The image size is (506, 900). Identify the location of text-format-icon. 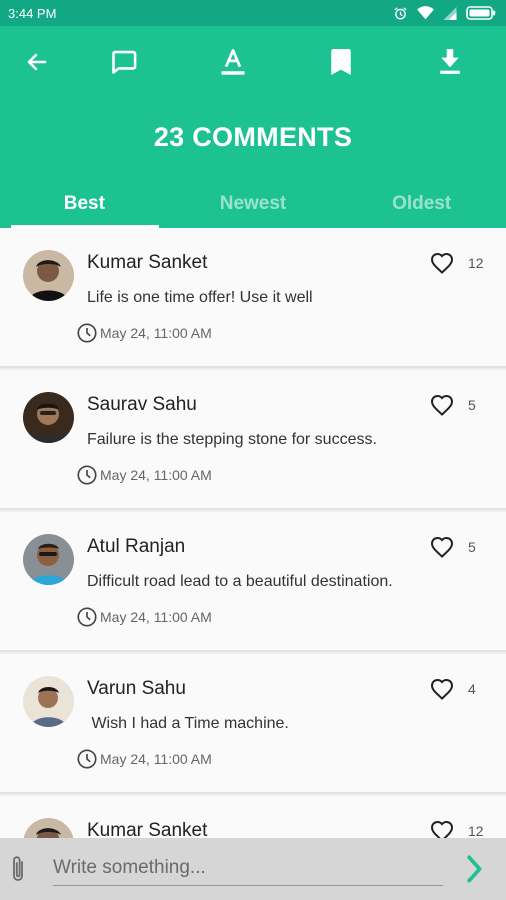
(233, 62).